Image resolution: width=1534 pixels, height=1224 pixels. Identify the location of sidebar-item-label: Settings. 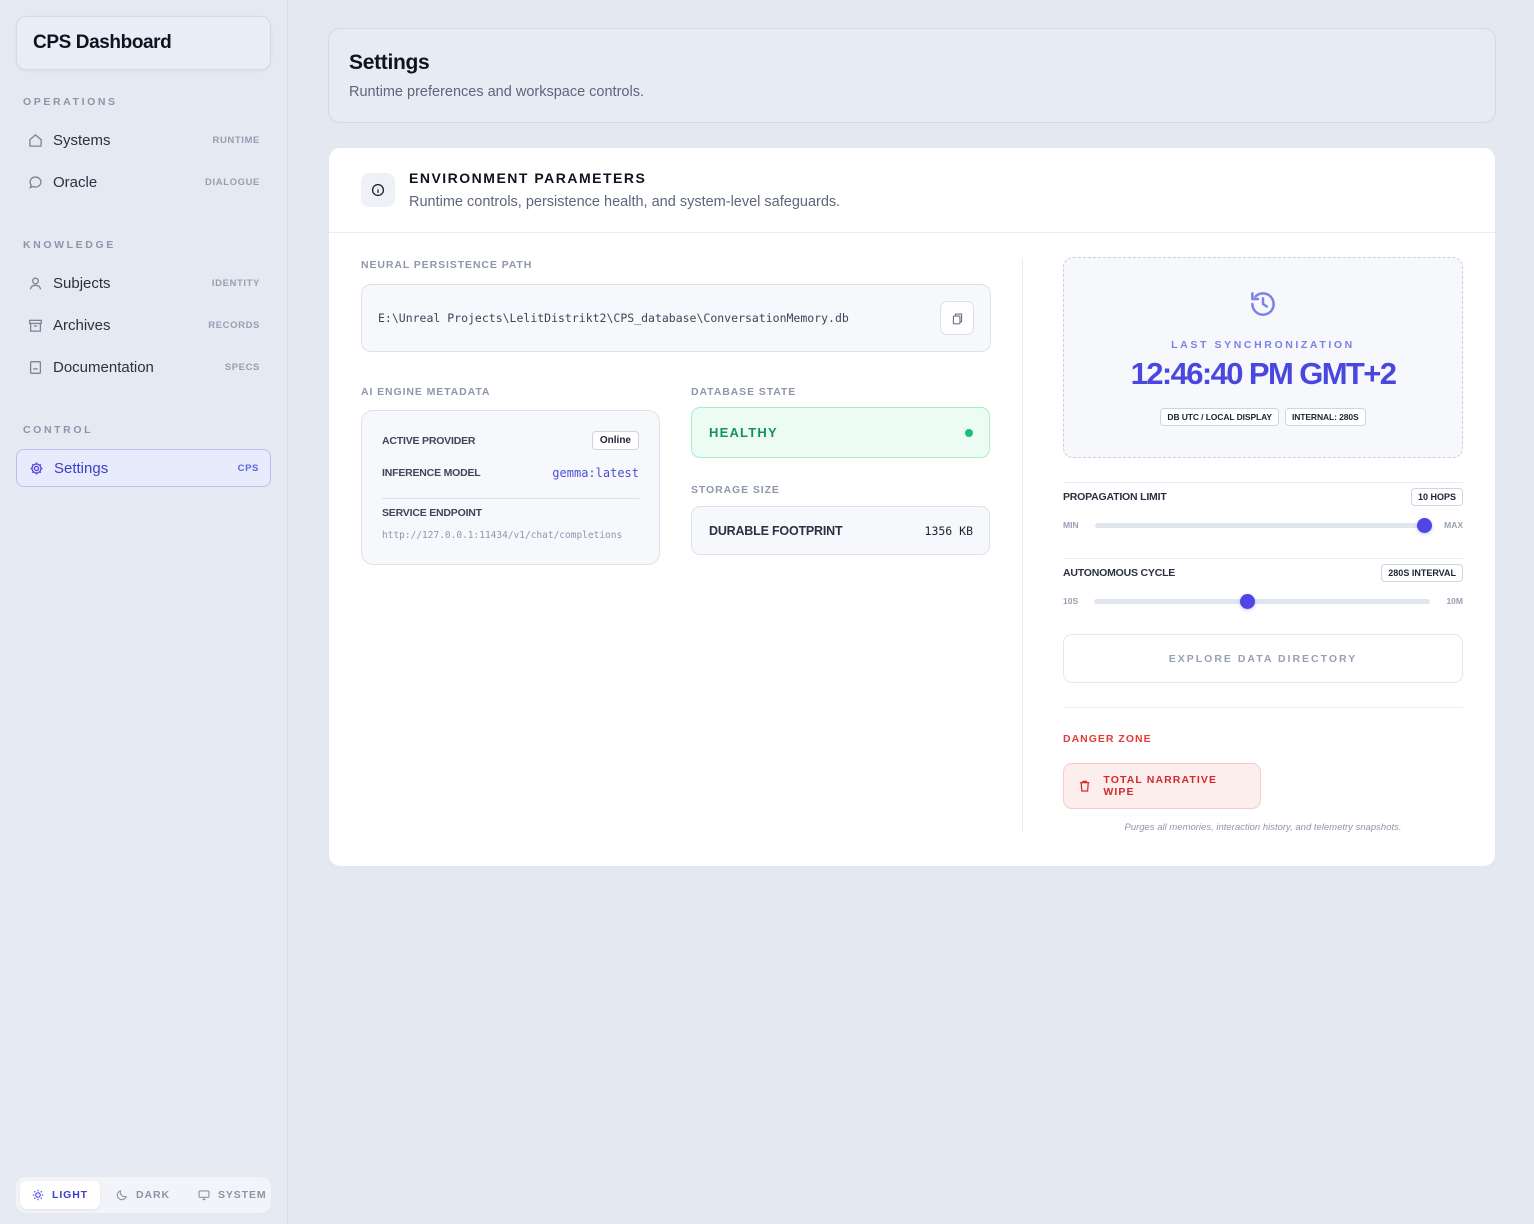
(81, 468).